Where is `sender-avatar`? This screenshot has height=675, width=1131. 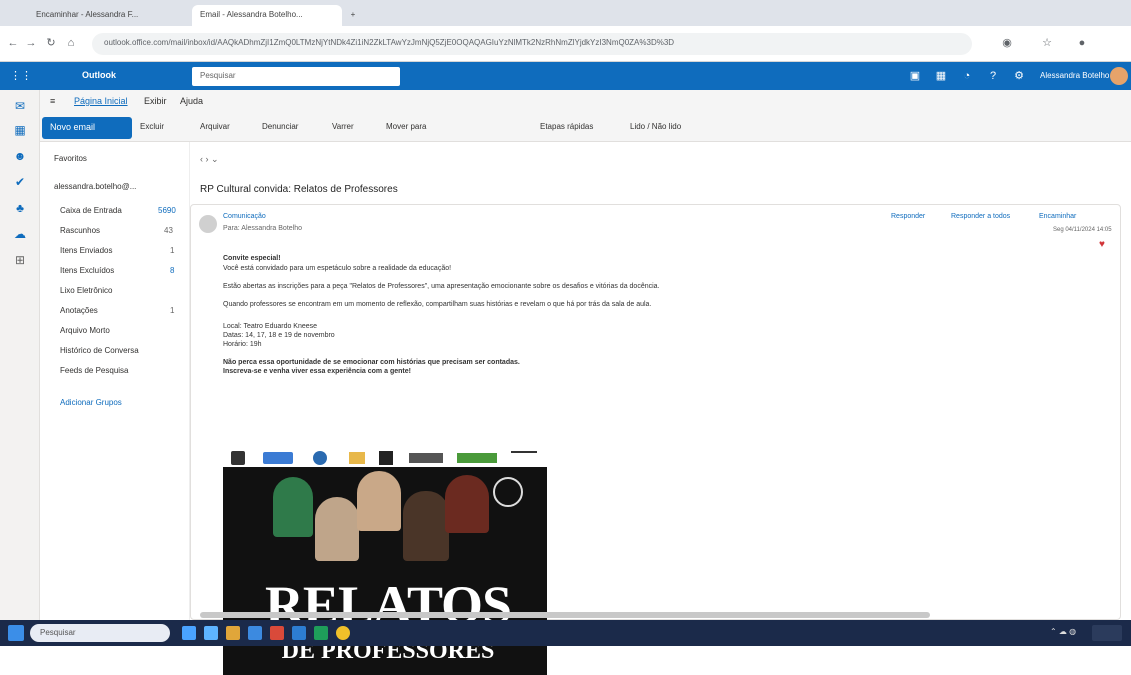 sender-avatar is located at coordinates (208, 224).